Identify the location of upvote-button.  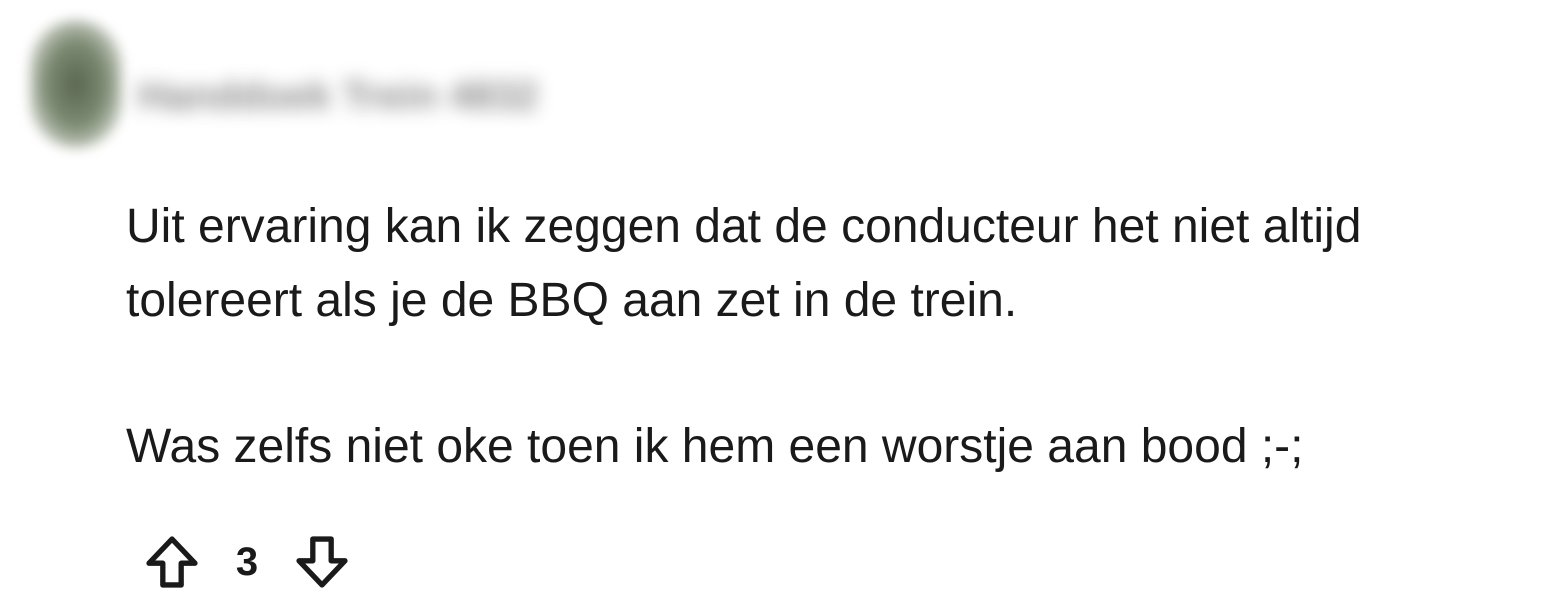
(172, 562).